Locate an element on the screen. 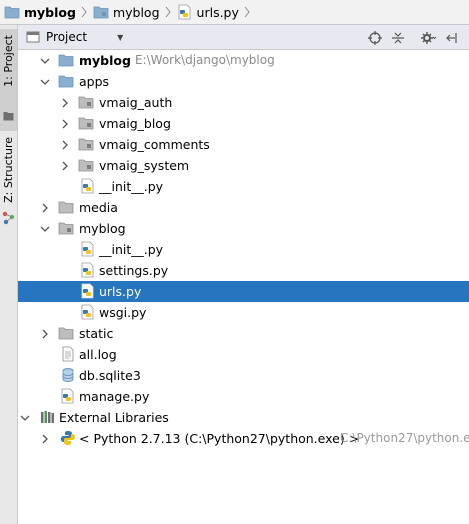 This screenshot has height=524, width=469. tree-row-vmaig-system: vmaig_system is located at coordinates (243, 165).